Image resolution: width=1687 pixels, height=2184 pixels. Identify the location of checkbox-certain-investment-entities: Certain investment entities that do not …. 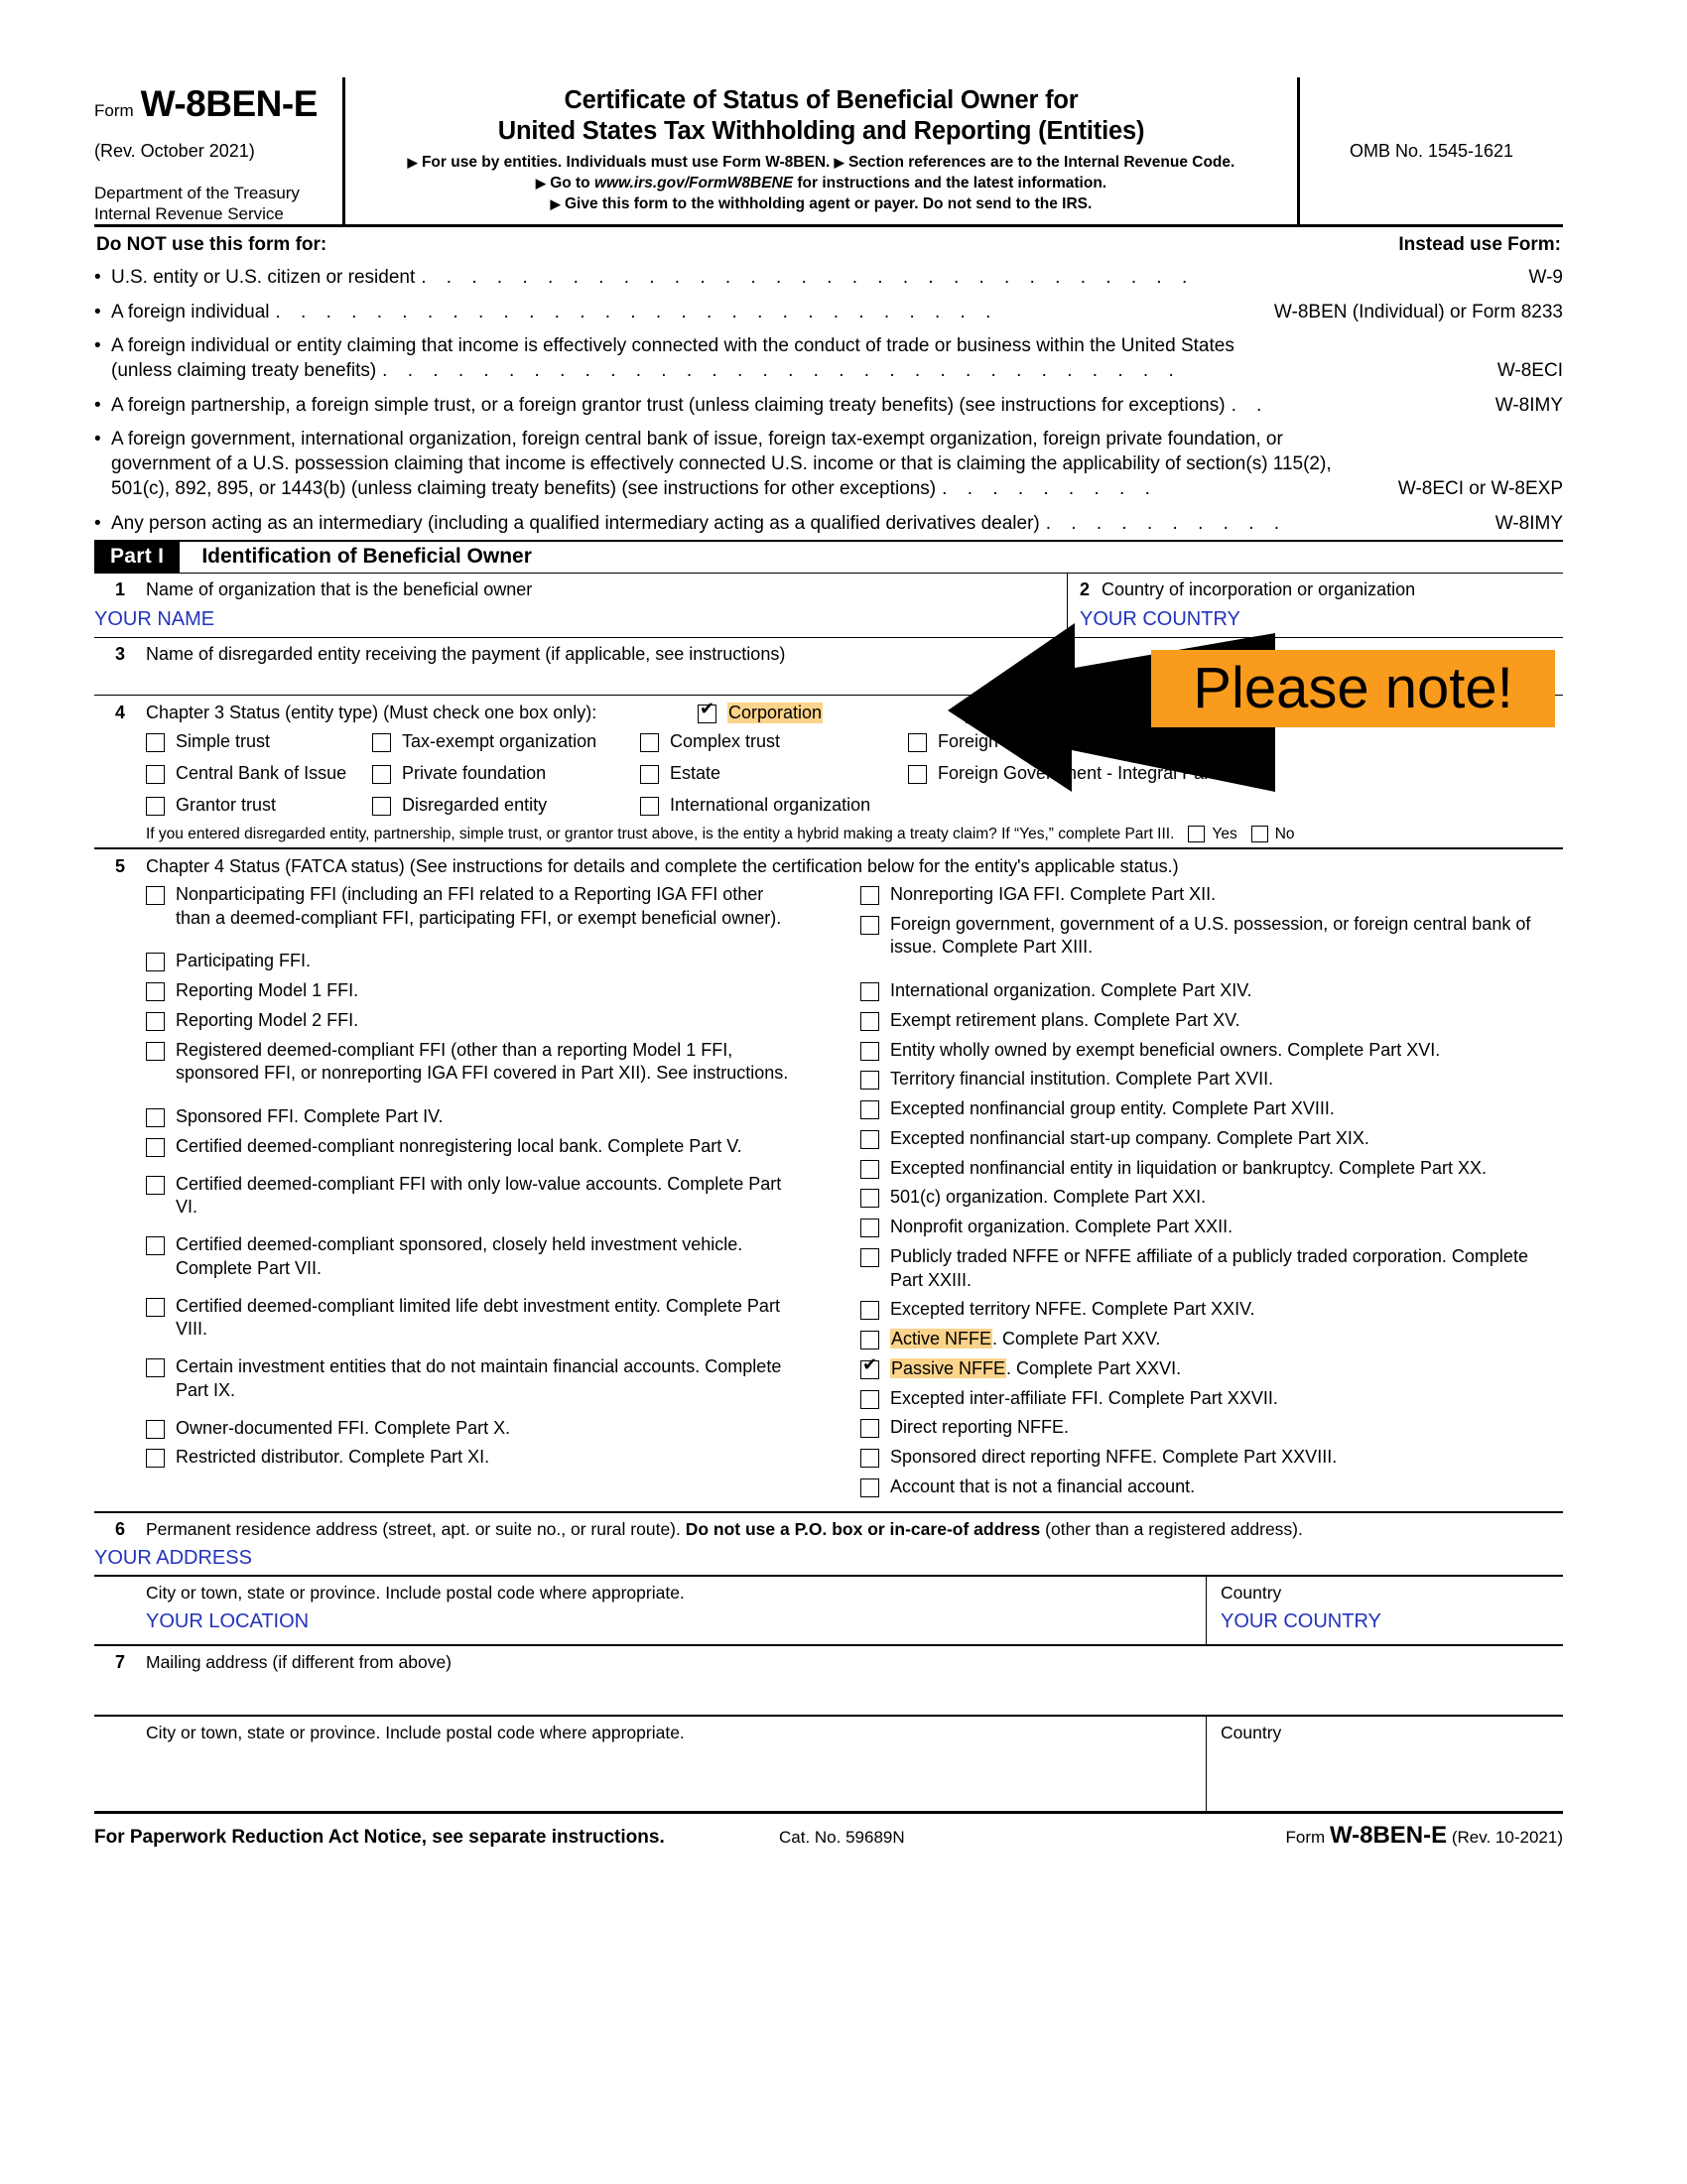
(467, 1379).